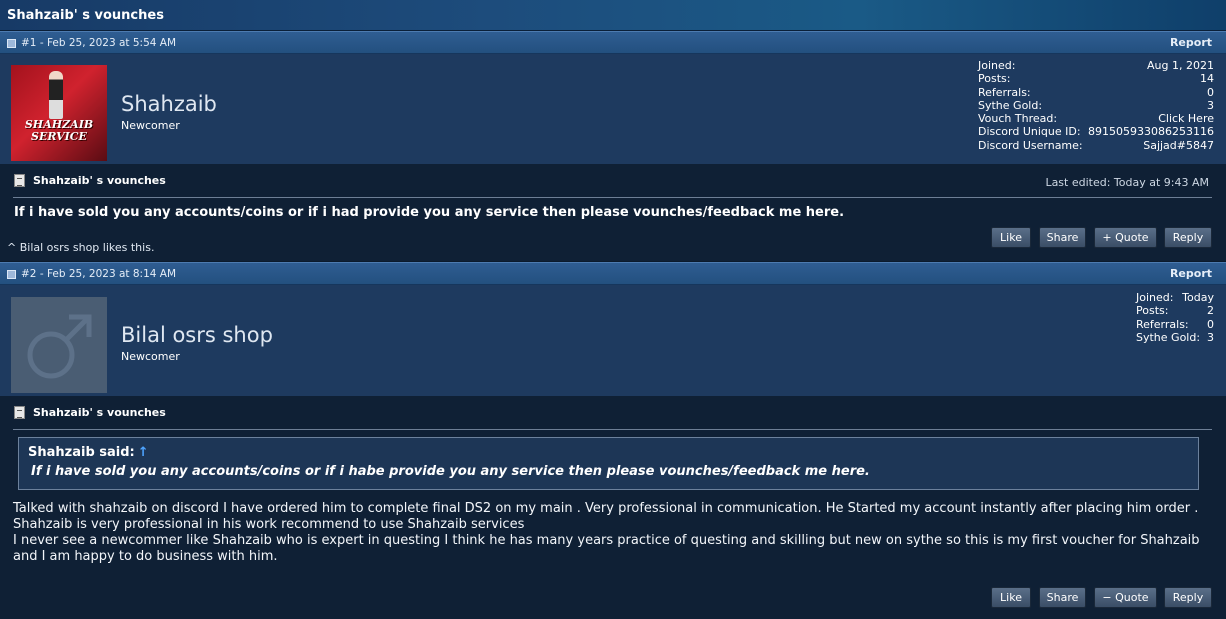 This screenshot has width=1226, height=619. I want to click on quote-button: − Quote, so click(1125, 597).